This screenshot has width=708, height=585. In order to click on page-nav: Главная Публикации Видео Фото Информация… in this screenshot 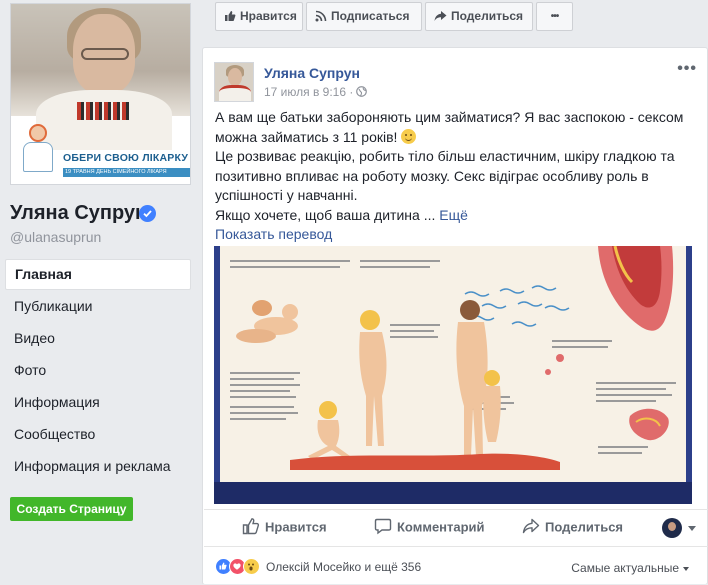, I will do `click(98, 370)`.